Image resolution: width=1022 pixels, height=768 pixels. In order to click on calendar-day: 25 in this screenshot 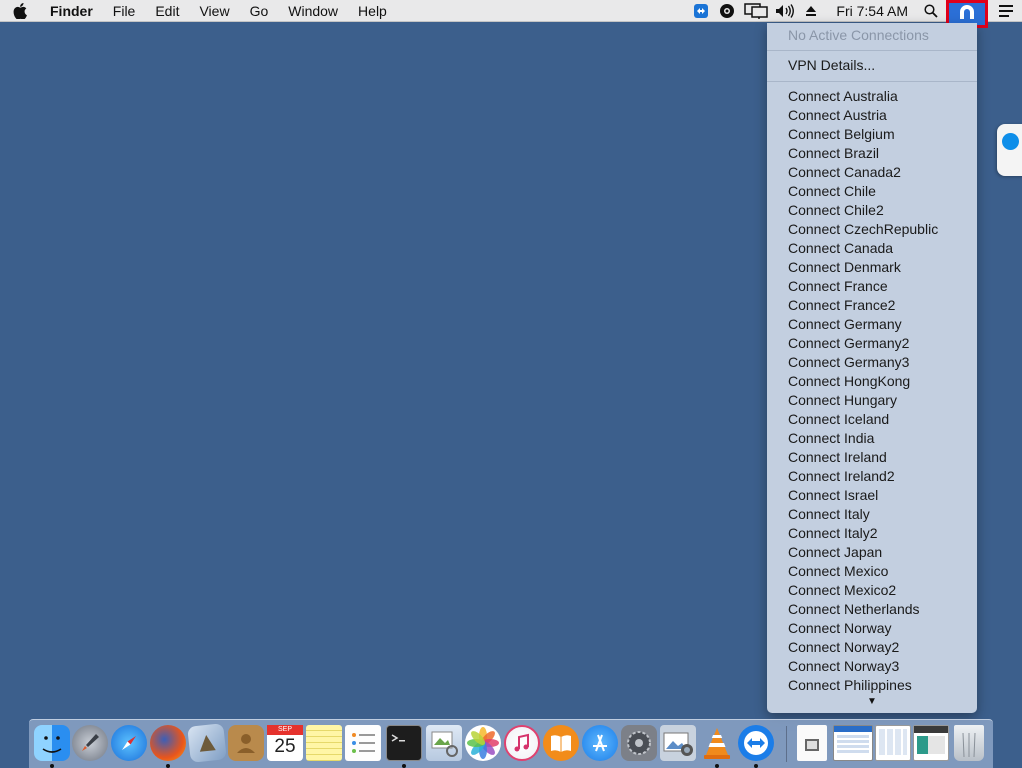, I will do `click(285, 746)`.